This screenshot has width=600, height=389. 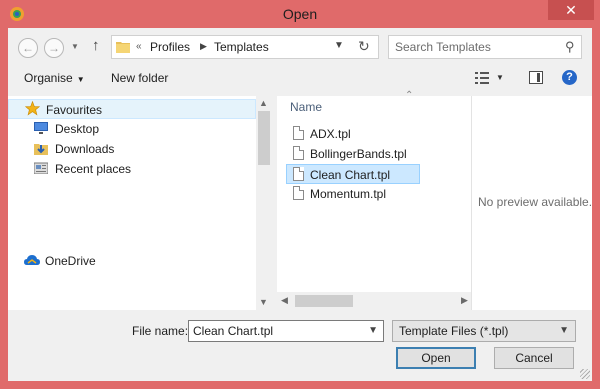 I want to click on close-button: ✕, so click(x=571, y=10).